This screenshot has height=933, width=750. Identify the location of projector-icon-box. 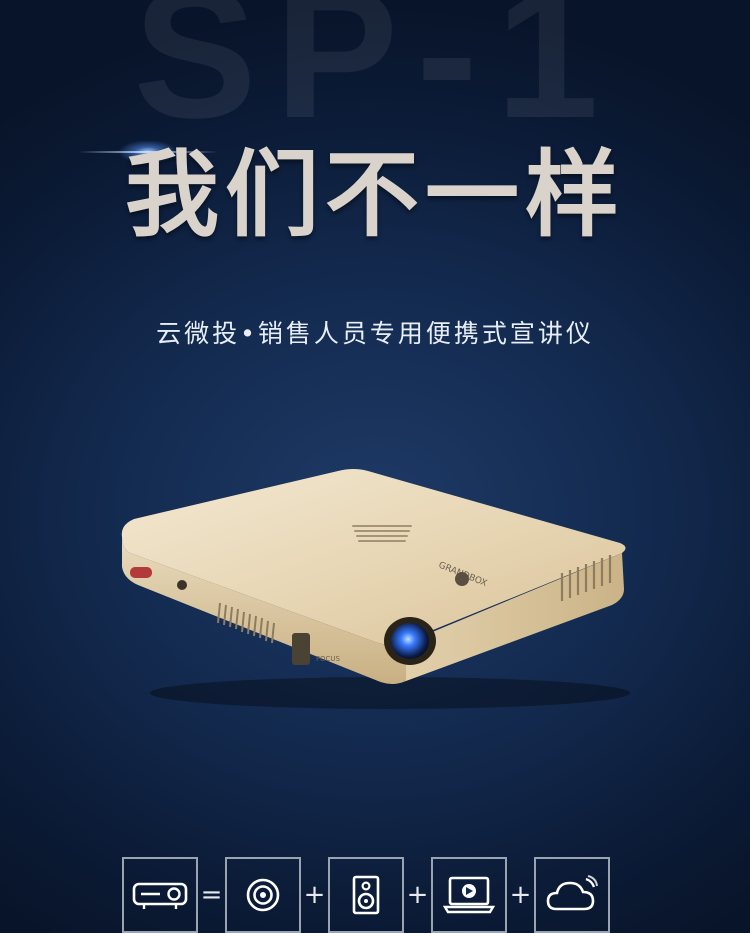
(160, 895).